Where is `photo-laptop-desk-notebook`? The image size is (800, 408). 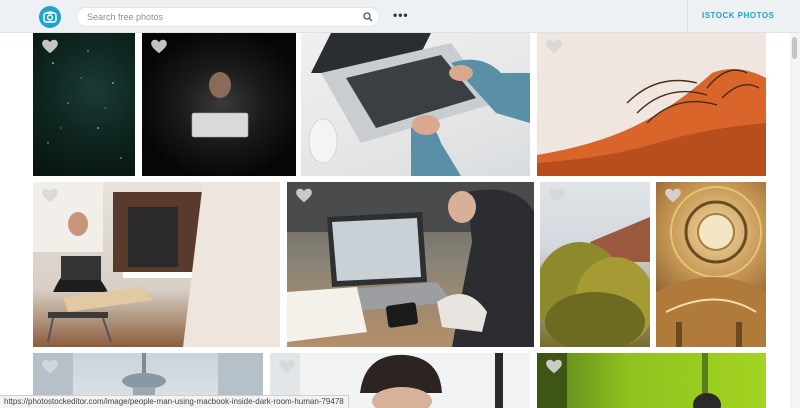 photo-laptop-desk-notebook is located at coordinates (410, 264).